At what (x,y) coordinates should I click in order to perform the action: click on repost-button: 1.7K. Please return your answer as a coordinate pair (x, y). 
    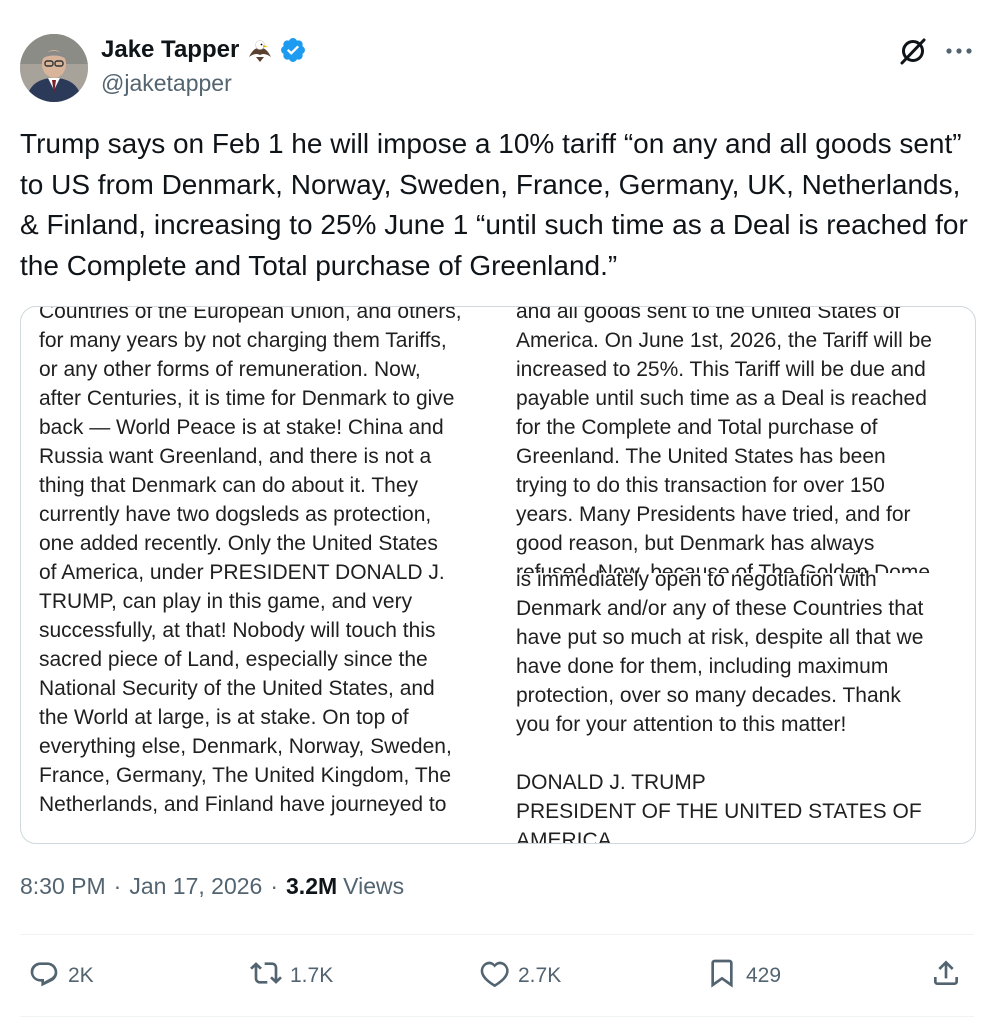
    Looking at the image, I should click on (291, 976).